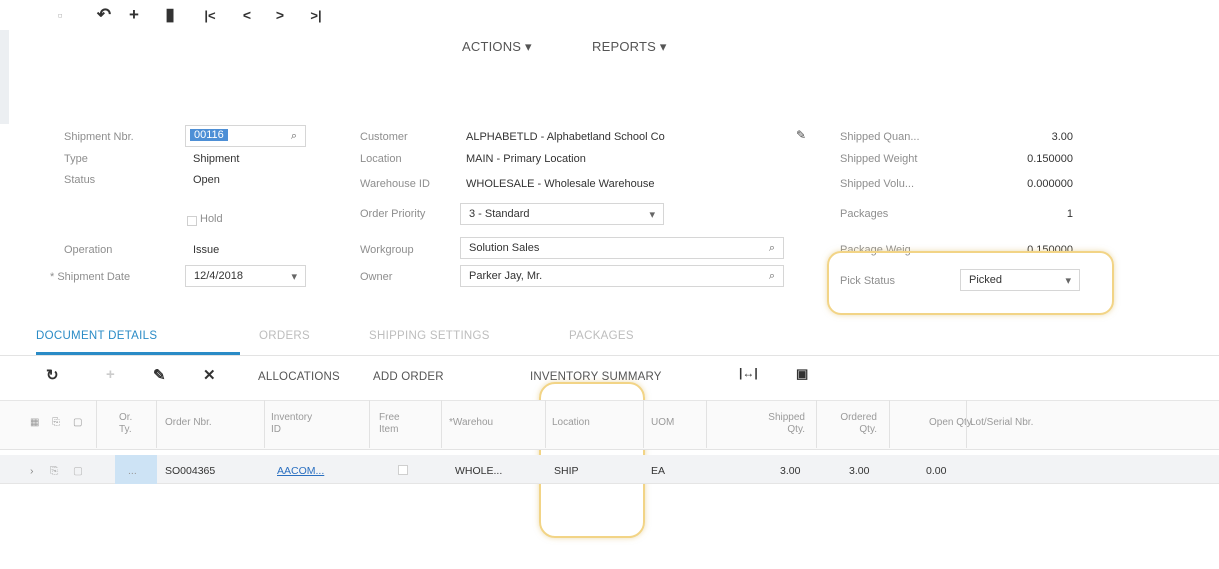  What do you see at coordinates (596, 377) in the screenshot?
I see `inventory-summary-button: INVENTORY SUMMARY` at bounding box center [596, 377].